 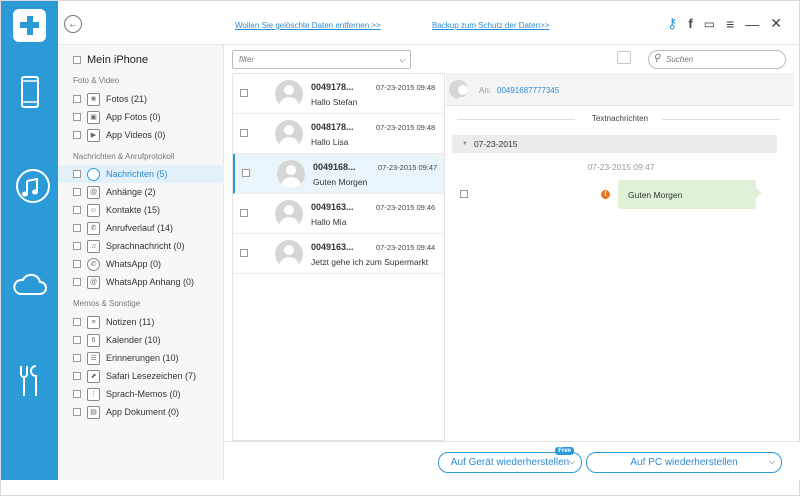 What do you see at coordinates (133, 340) in the screenshot?
I see `sidebar-item-label: Kalender (10)` at bounding box center [133, 340].